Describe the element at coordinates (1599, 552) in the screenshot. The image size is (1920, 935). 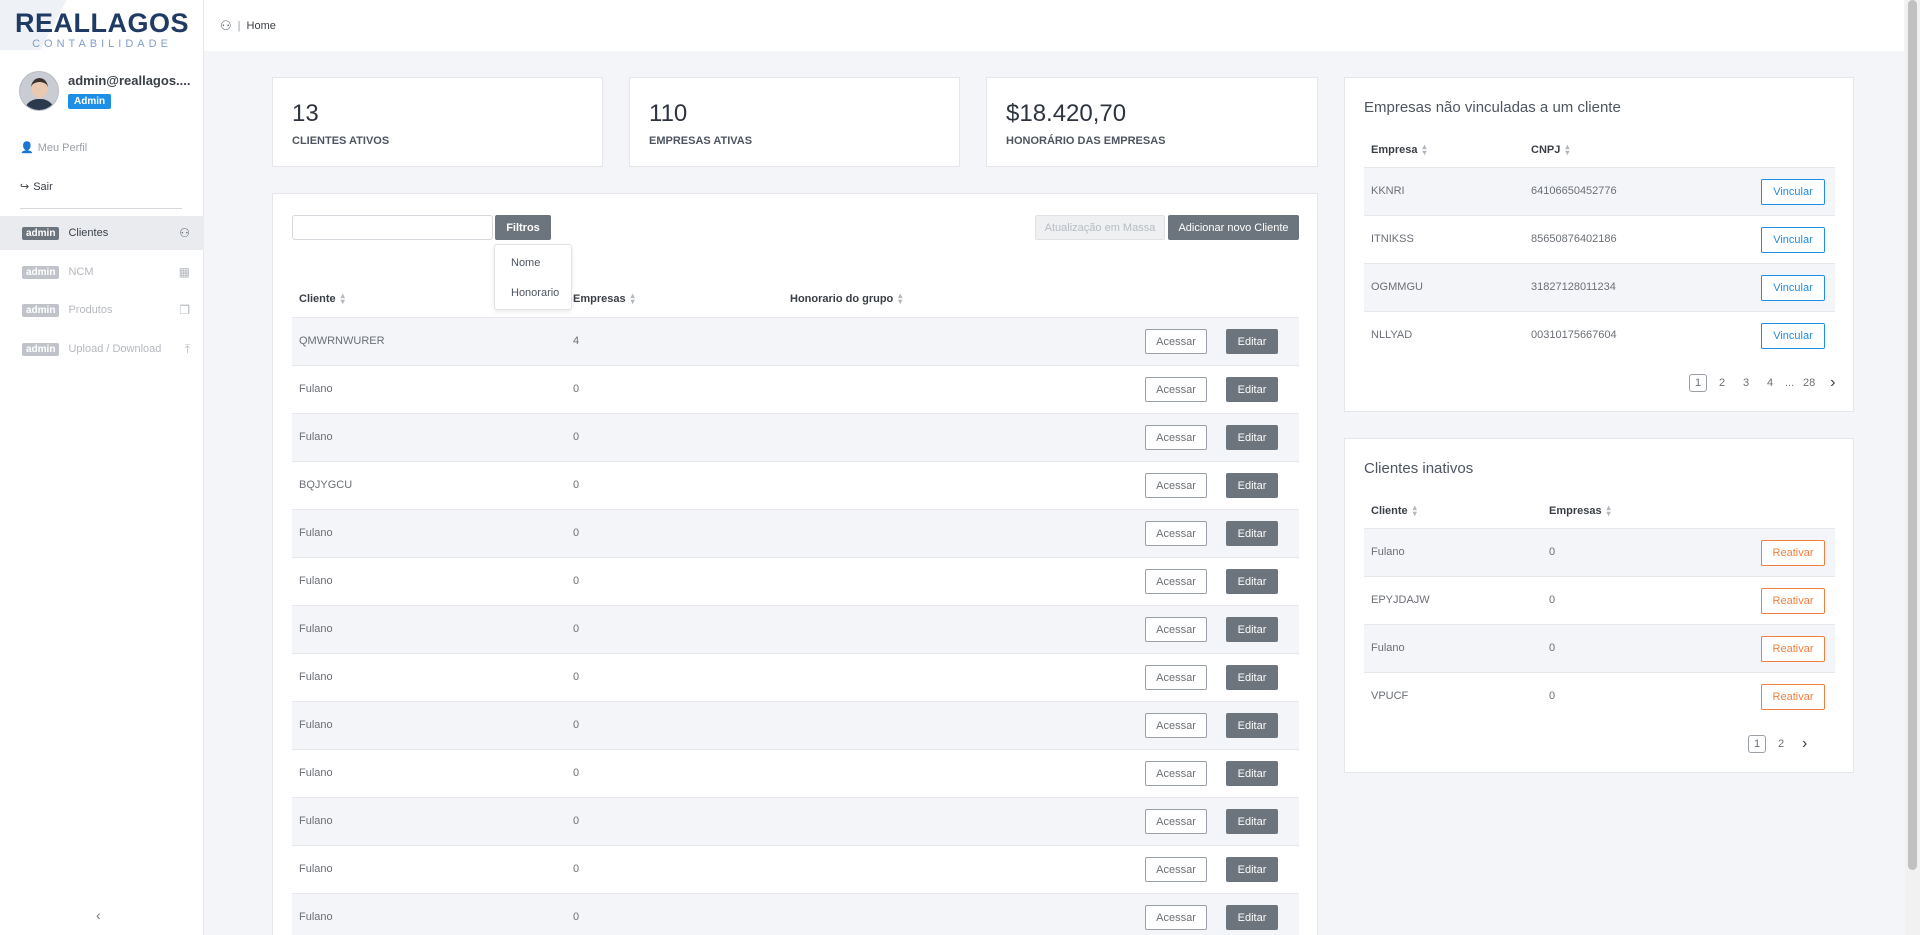
I see `table-row: Fulano 0 Reativar` at that location.